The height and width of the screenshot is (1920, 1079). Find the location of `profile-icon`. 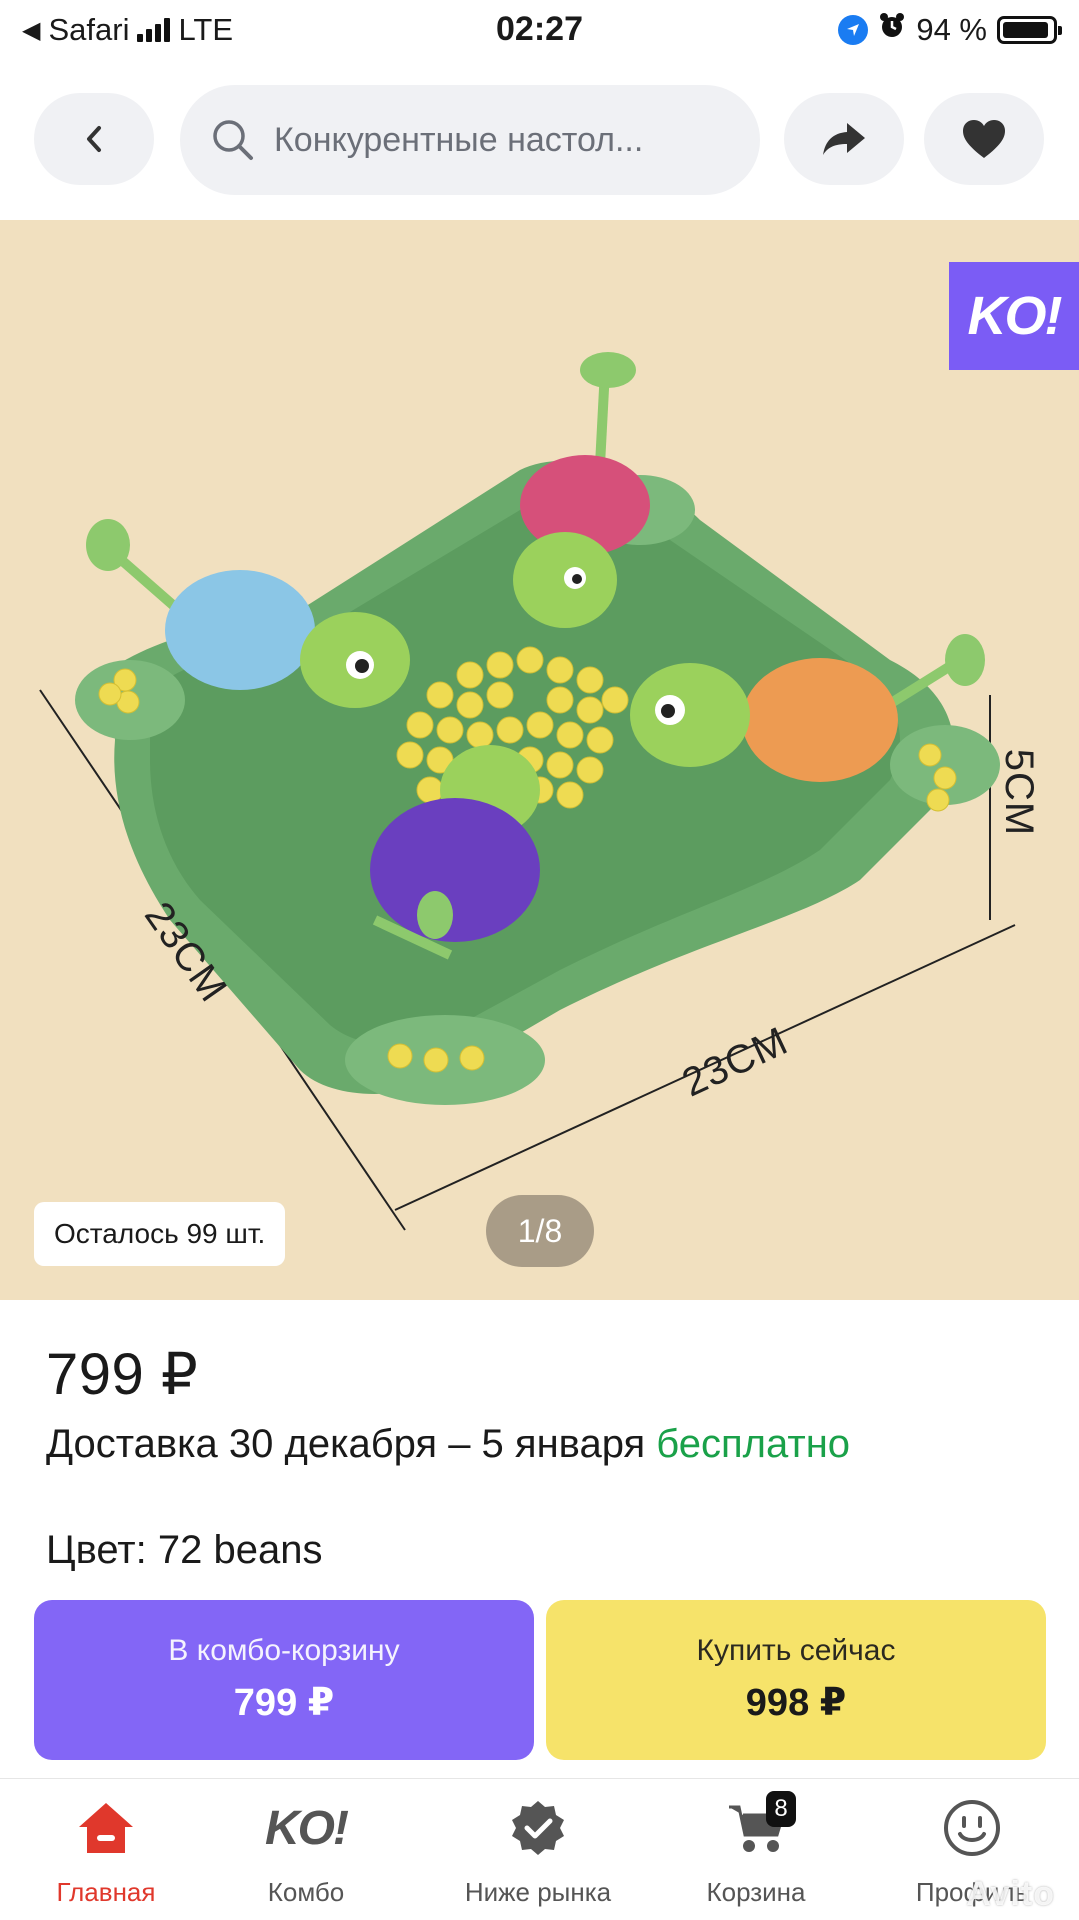

profile-icon is located at coordinates (972, 1828).